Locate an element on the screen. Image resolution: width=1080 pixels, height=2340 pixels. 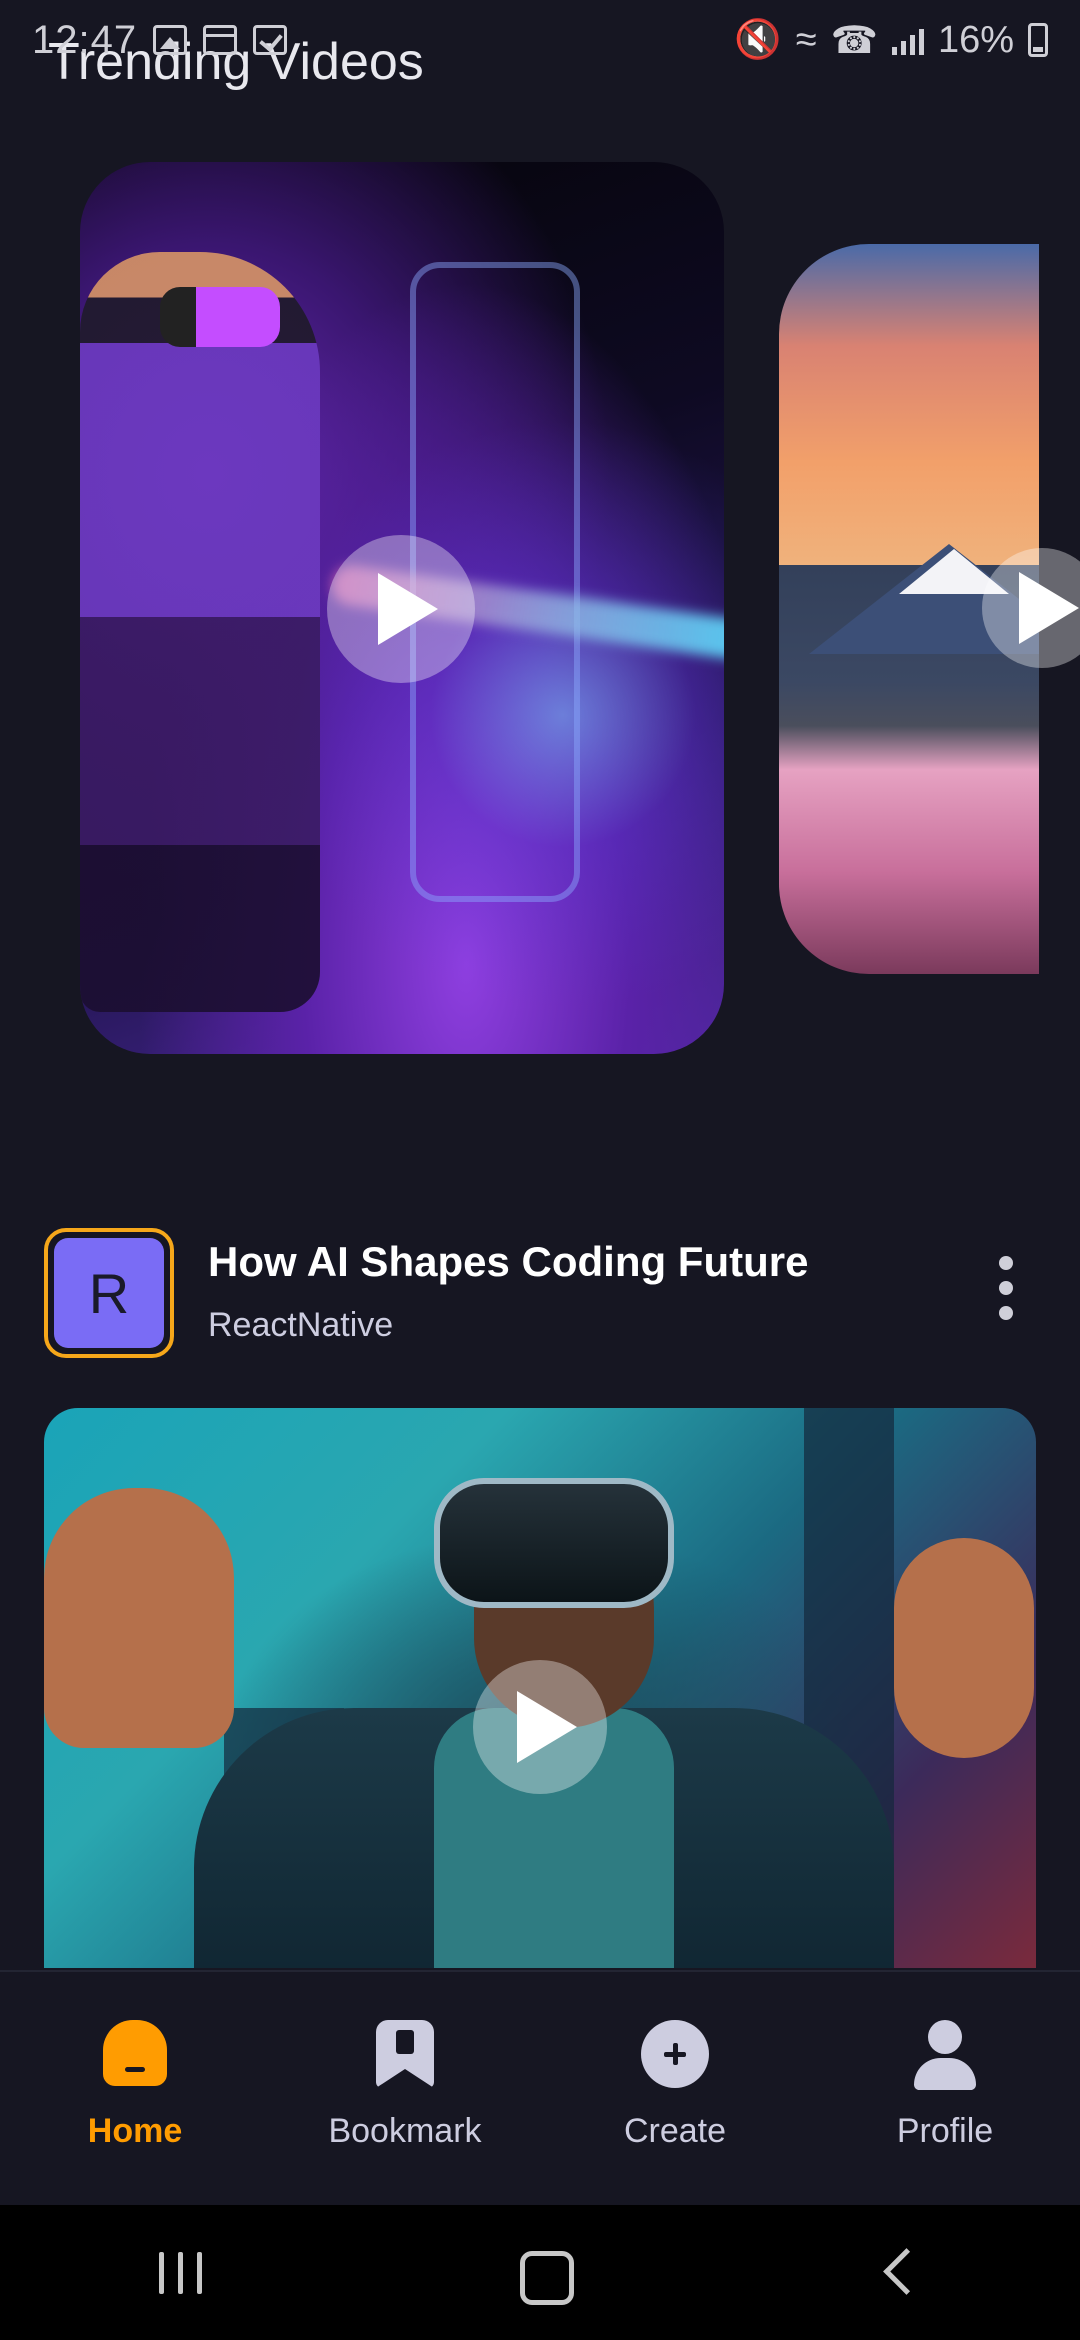
home-icon is located at coordinates (135, 2055).